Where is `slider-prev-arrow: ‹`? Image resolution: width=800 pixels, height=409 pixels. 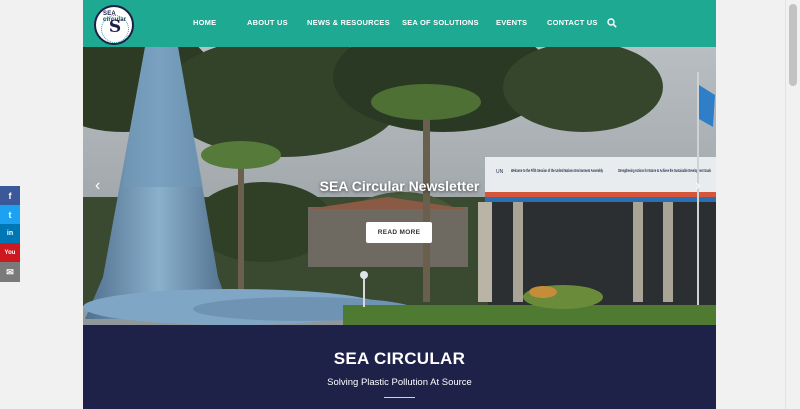
slider-prev-arrow: ‹ is located at coordinates (97, 186).